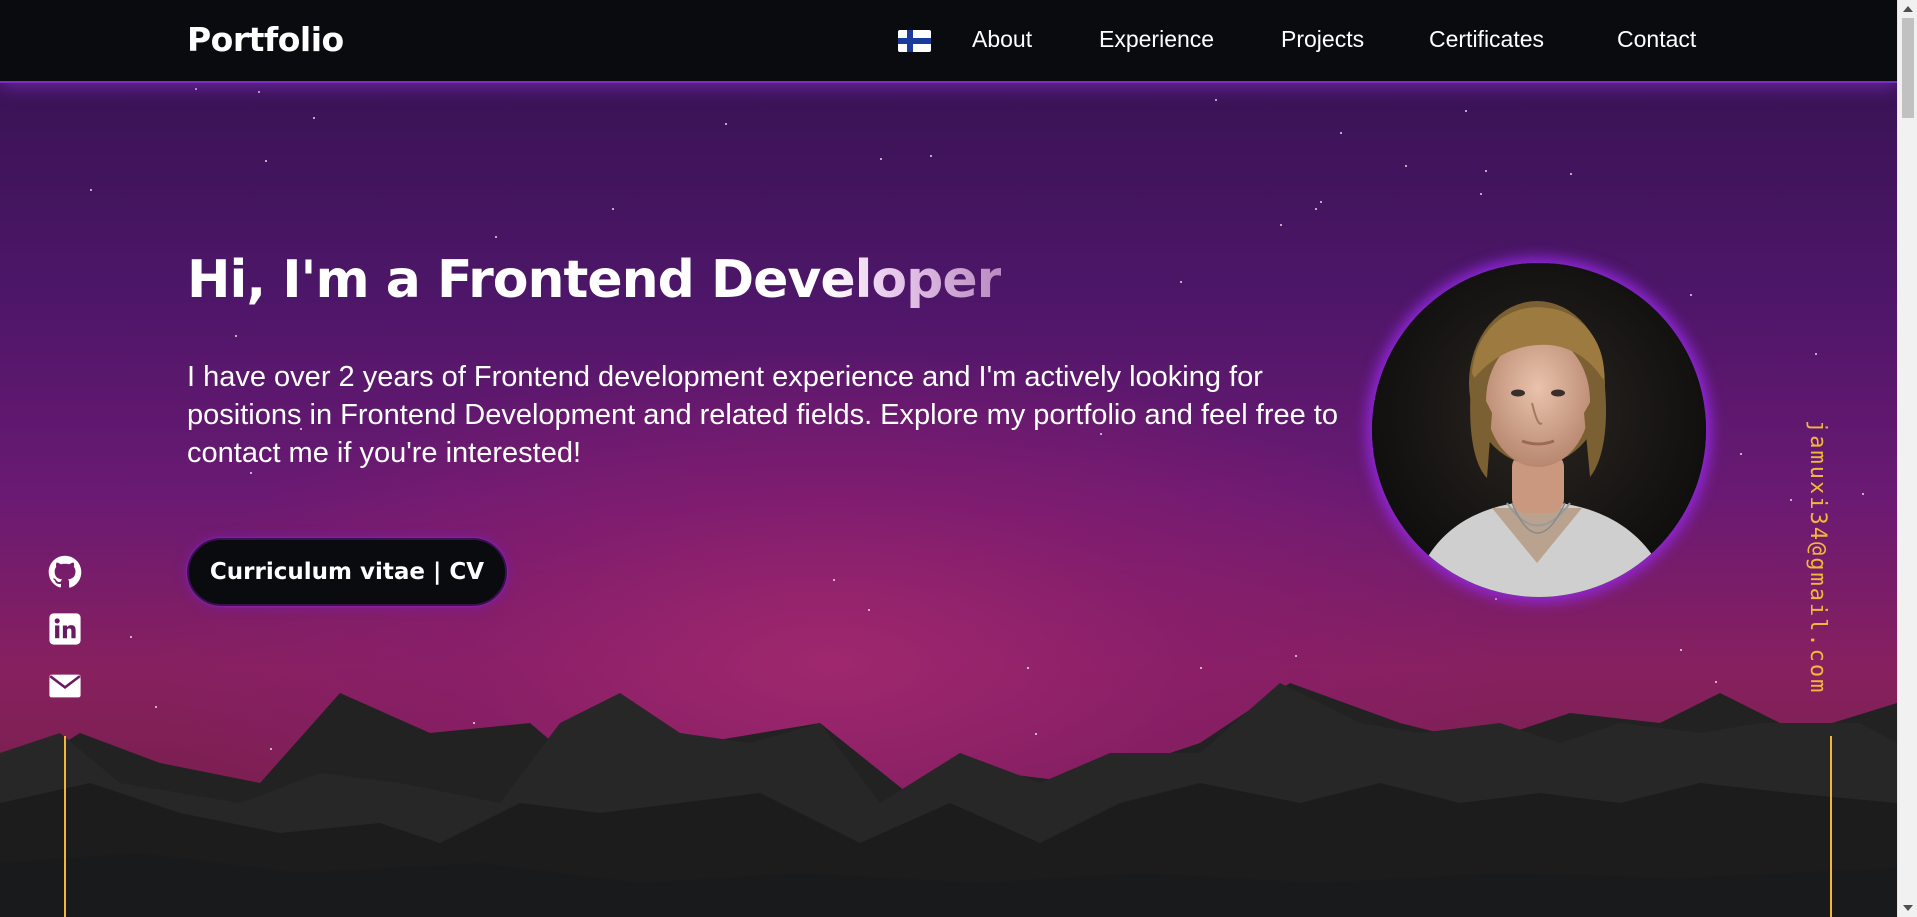 This screenshot has height=917, width=1917. I want to click on scrollbar, so click(1907, 458).